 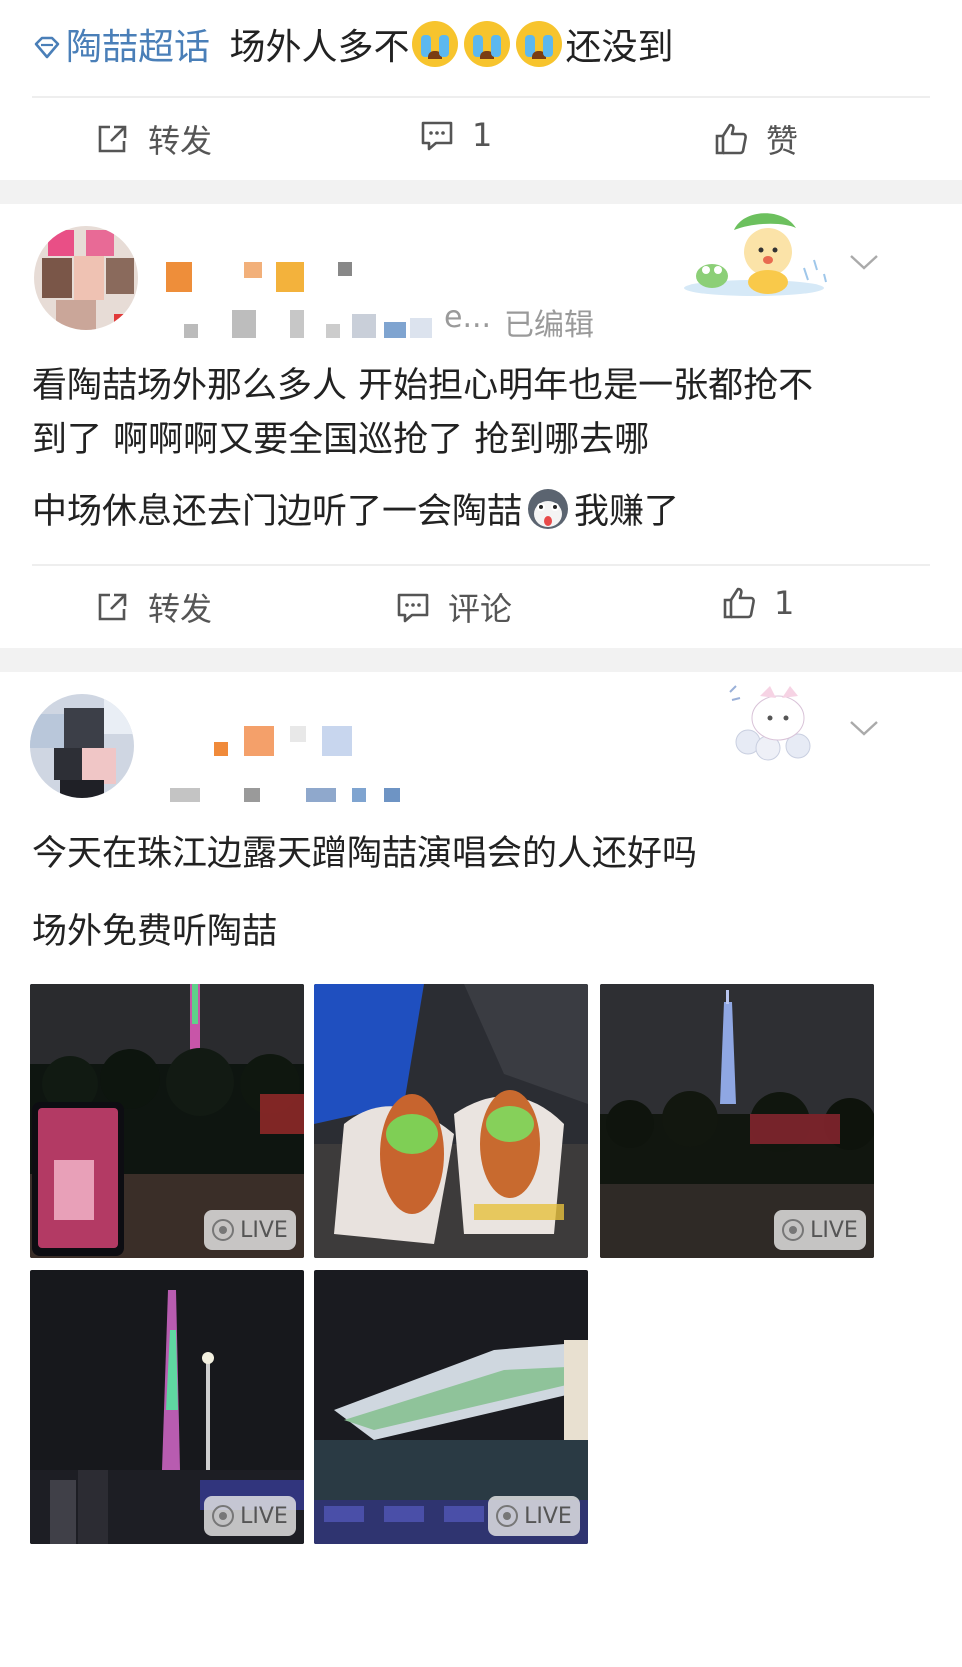 I want to click on post1-text: 陶喆超话 场外人多不 还没到, so click(x=353, y=48).